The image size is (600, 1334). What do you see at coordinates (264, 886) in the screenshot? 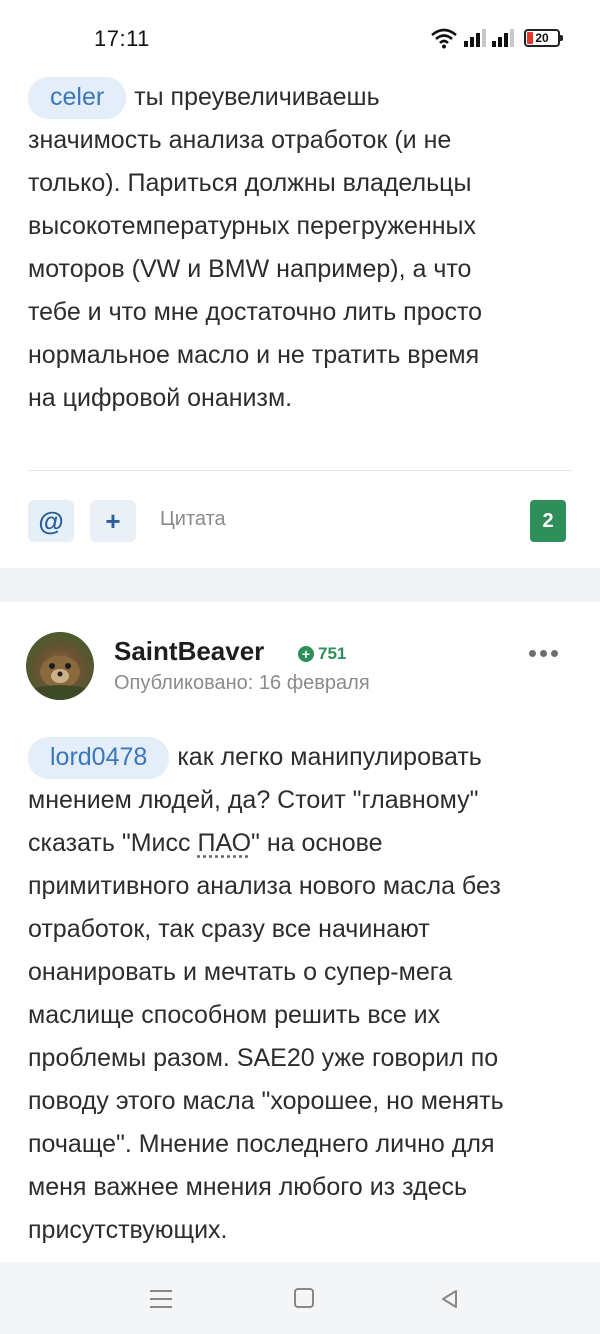
I see `post-text-line: примитивного анализа нового масла без` at bounding box center [264, 886].